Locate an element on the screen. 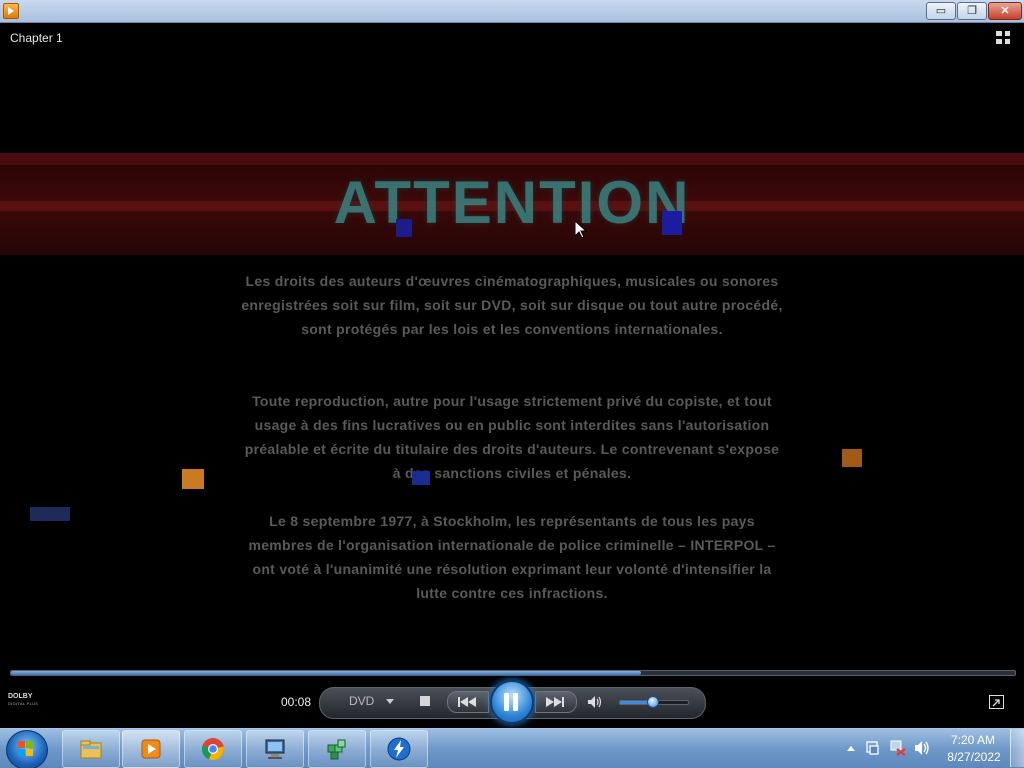  clock-date: 8/27/2022 is located at coordinates (974, 757).